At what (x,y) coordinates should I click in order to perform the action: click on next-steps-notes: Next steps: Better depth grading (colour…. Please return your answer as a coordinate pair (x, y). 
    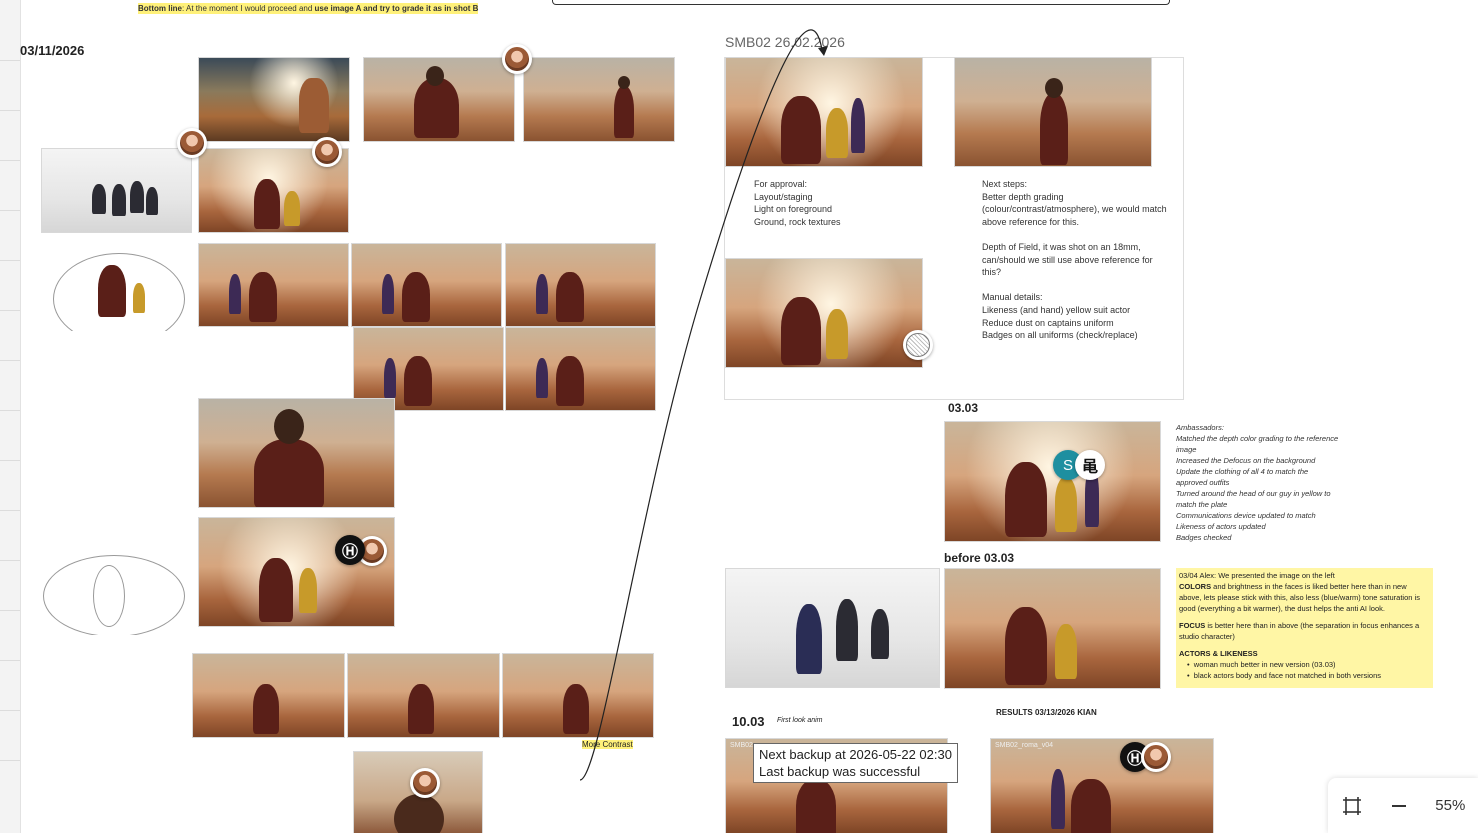
    Looking at the image, I should click on (1074, 260).